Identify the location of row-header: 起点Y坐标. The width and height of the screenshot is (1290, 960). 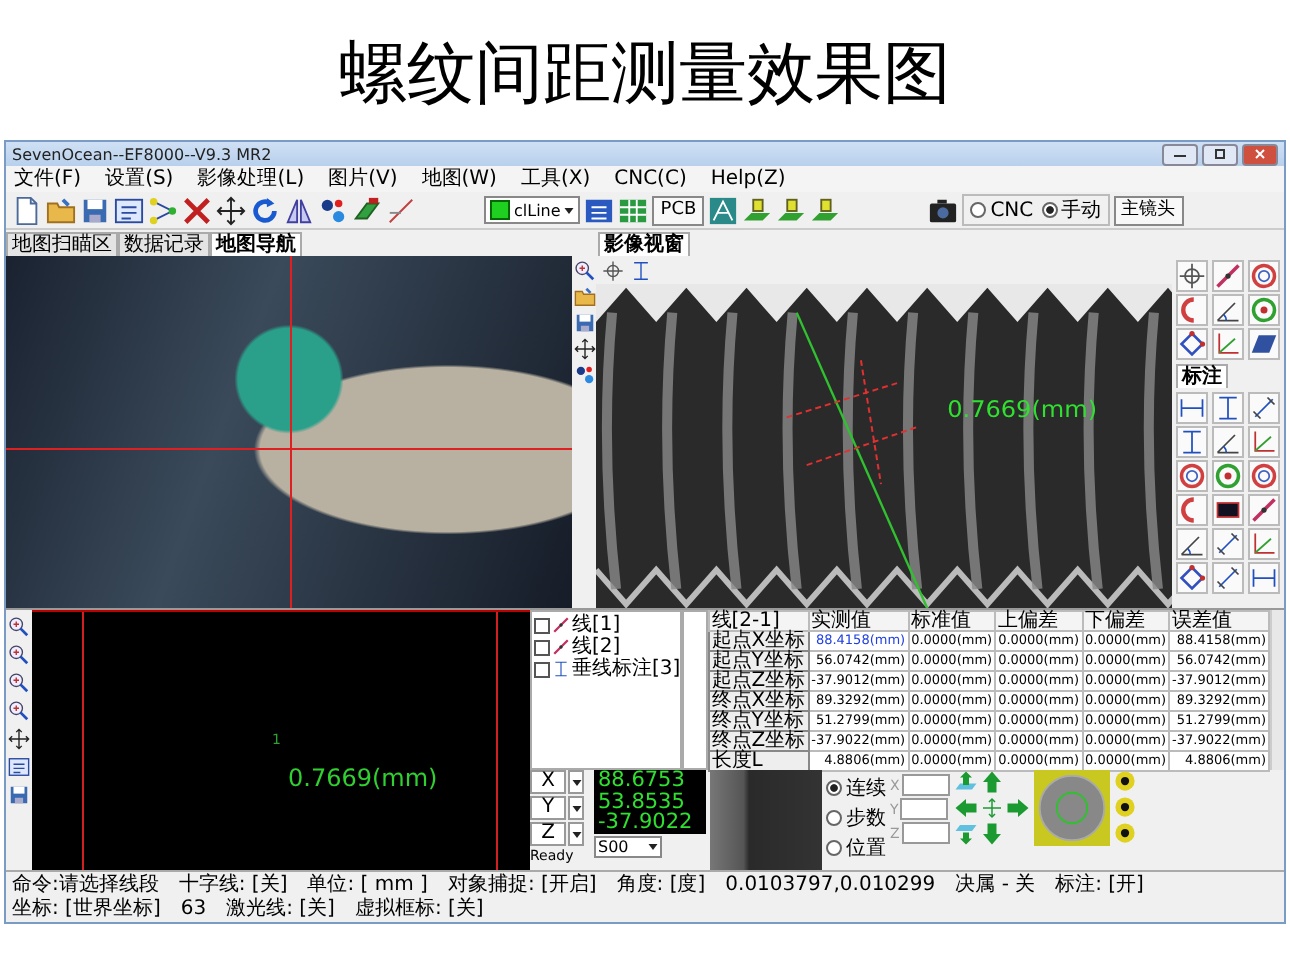
(758, 661).